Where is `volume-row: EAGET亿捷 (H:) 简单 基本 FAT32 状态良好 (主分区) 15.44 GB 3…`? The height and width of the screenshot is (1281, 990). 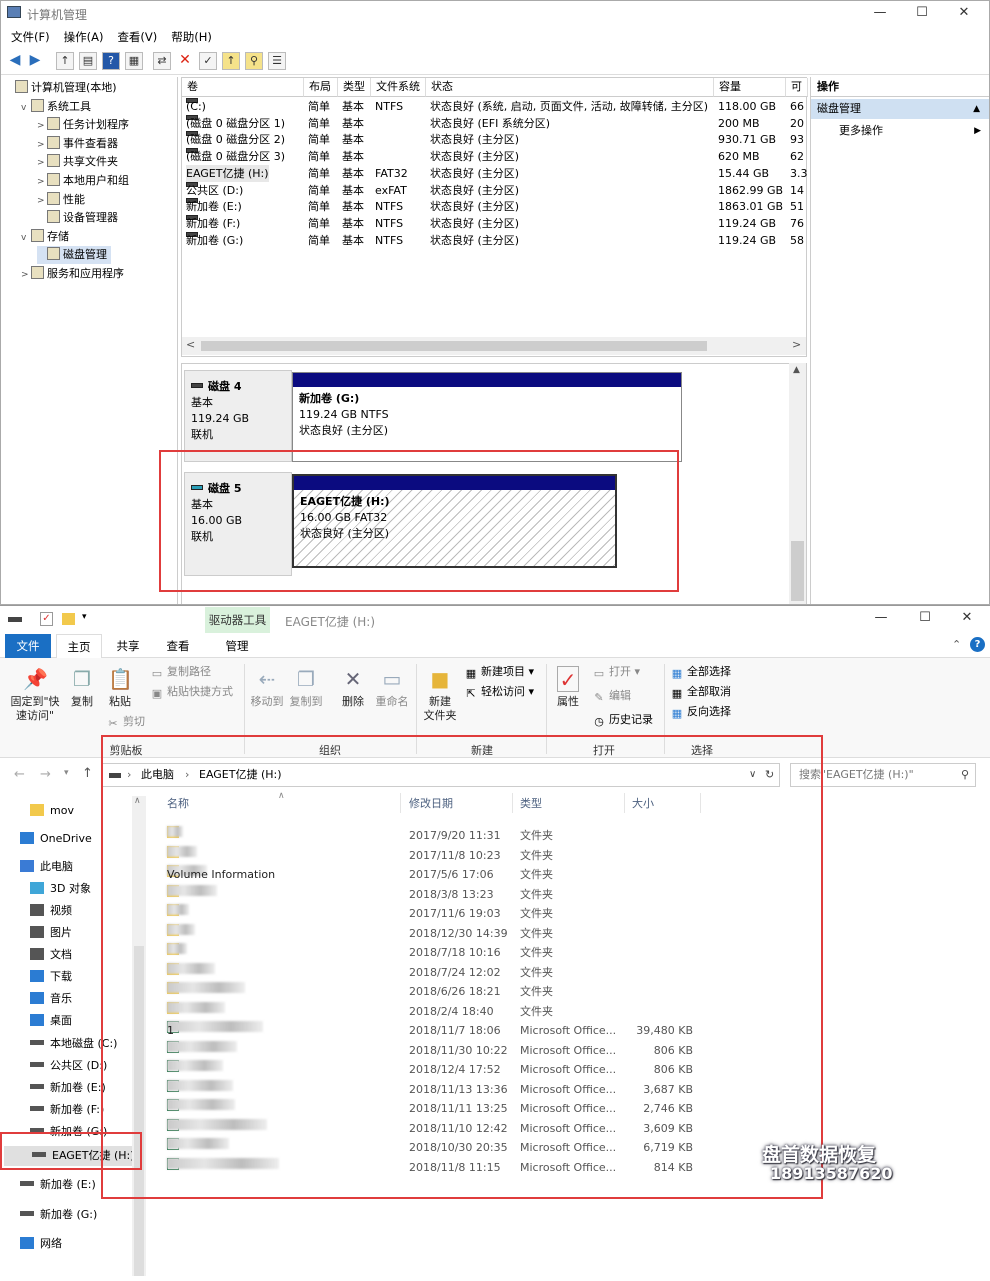 volume-row: EAGET亿捷 (H:) 简单 基本 FAT32 状态良好 (主分区) 15.44 GB 3… is located at coordinates (495, 173).